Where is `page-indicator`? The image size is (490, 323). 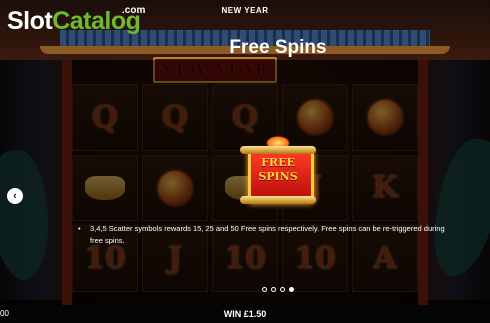 page-indicator is located at coordinates (278, 289).